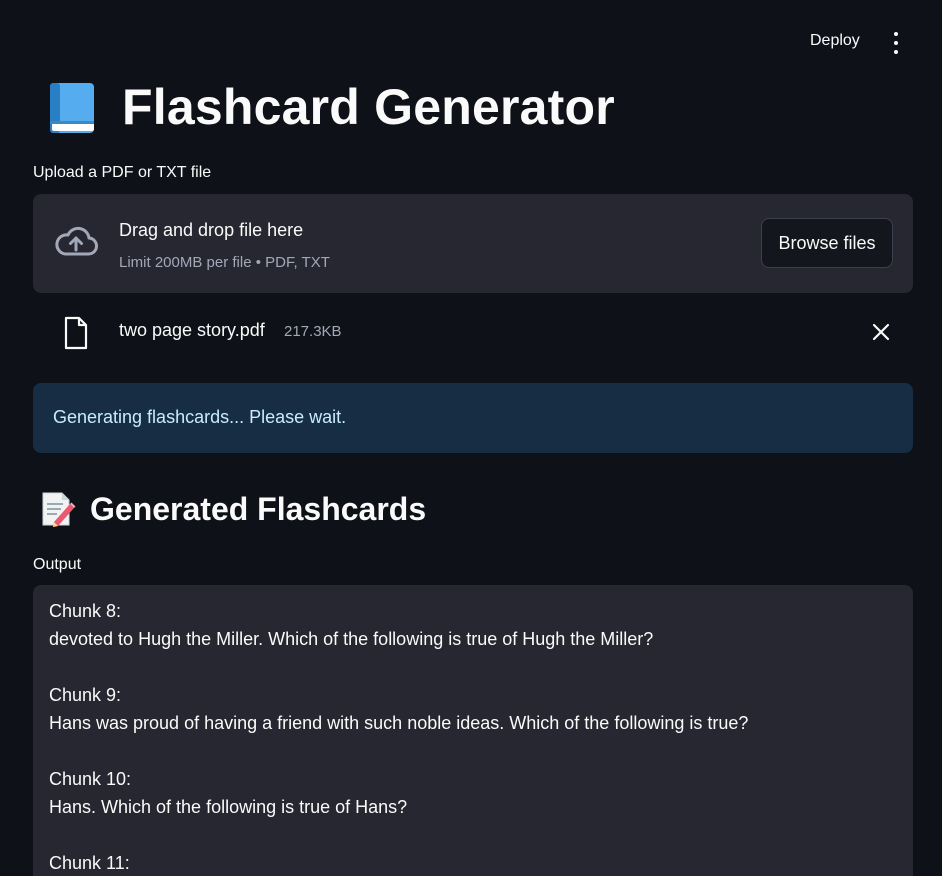  I want to click on dropzone-limits: Limit 200MB per file • PDF, TXT, so click(224, 262).